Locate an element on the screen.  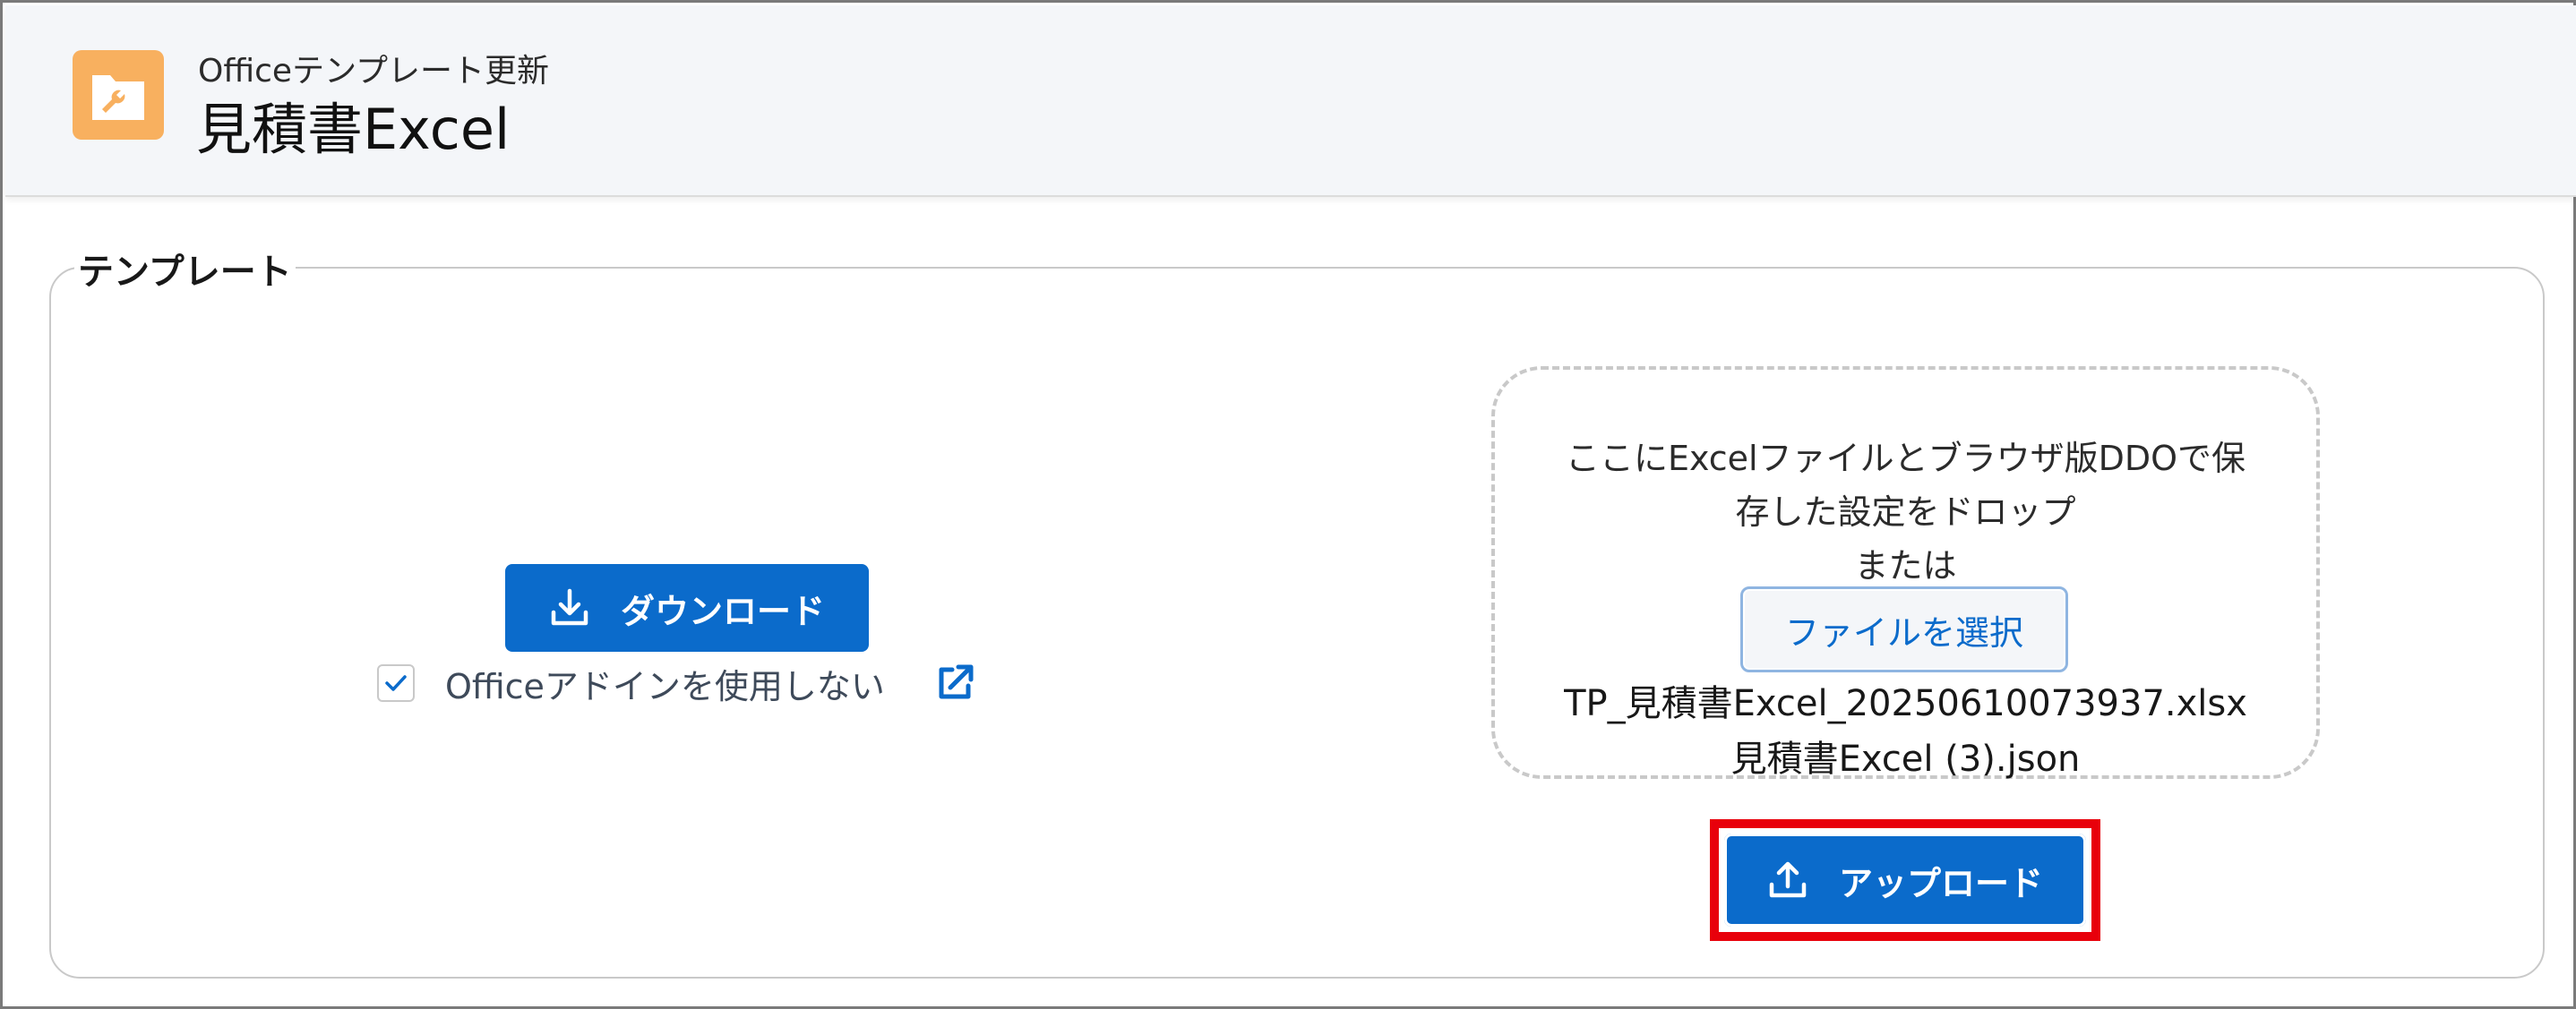
addin-option-row: Officeアドインを使用しない is located at coordinates (631, 683).